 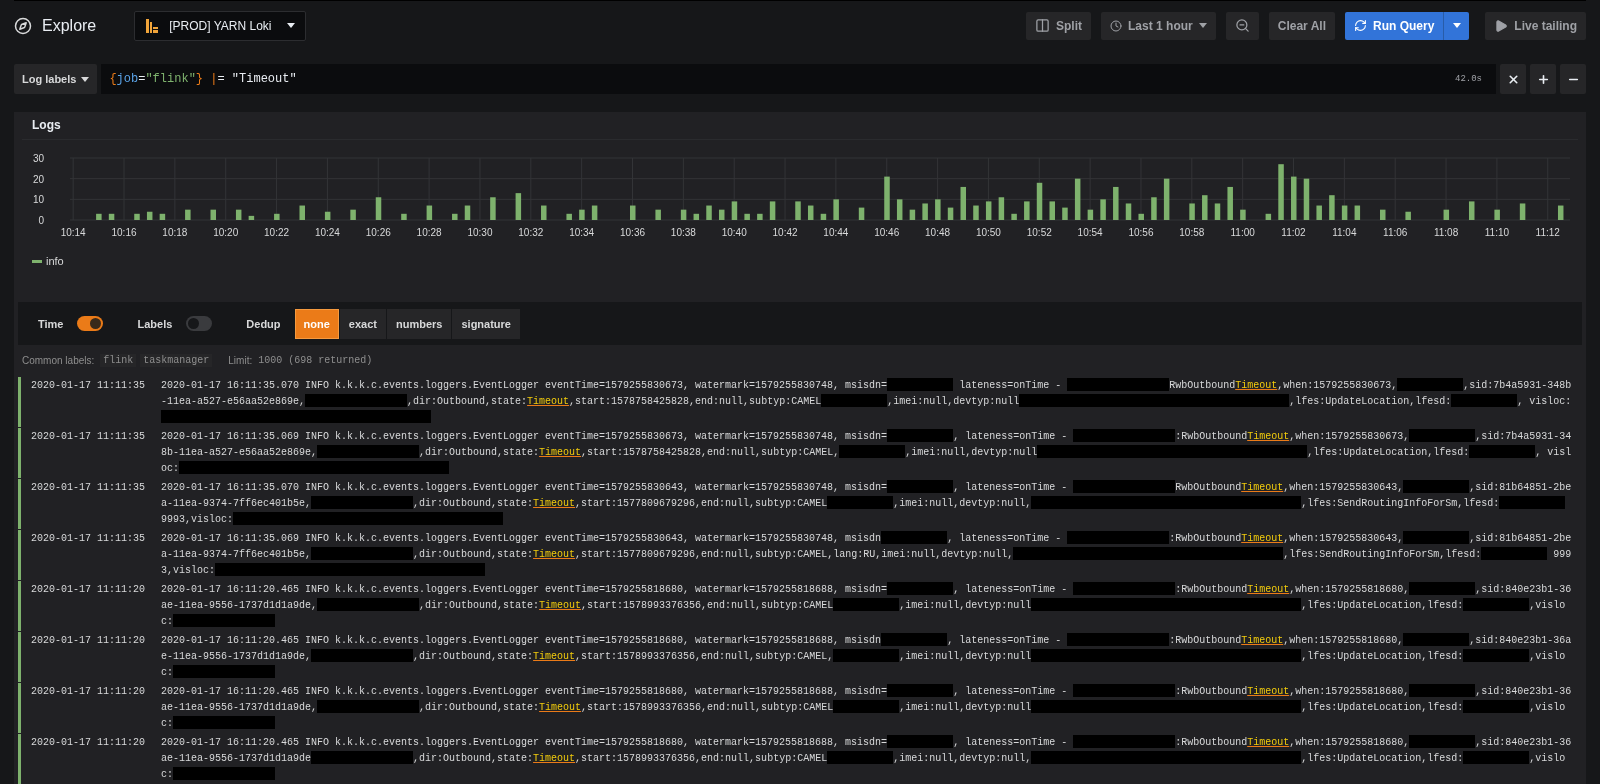 I want to click on axis-label: 10:50, so click(x=988, y=232).